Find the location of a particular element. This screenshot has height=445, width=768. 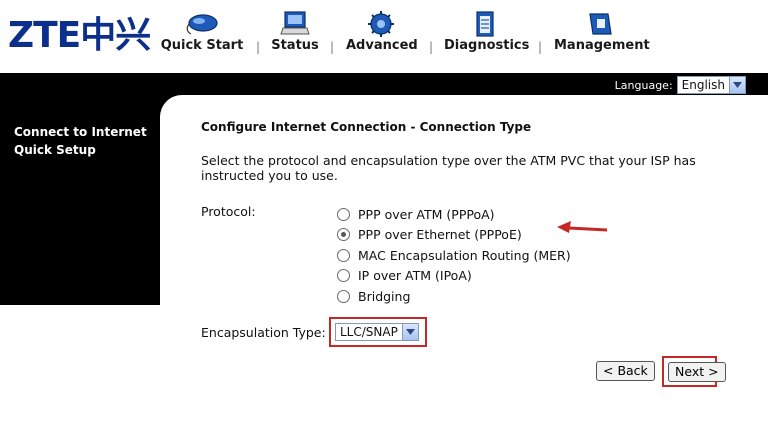

clipboard-icon is located at coordinates (485, 24).